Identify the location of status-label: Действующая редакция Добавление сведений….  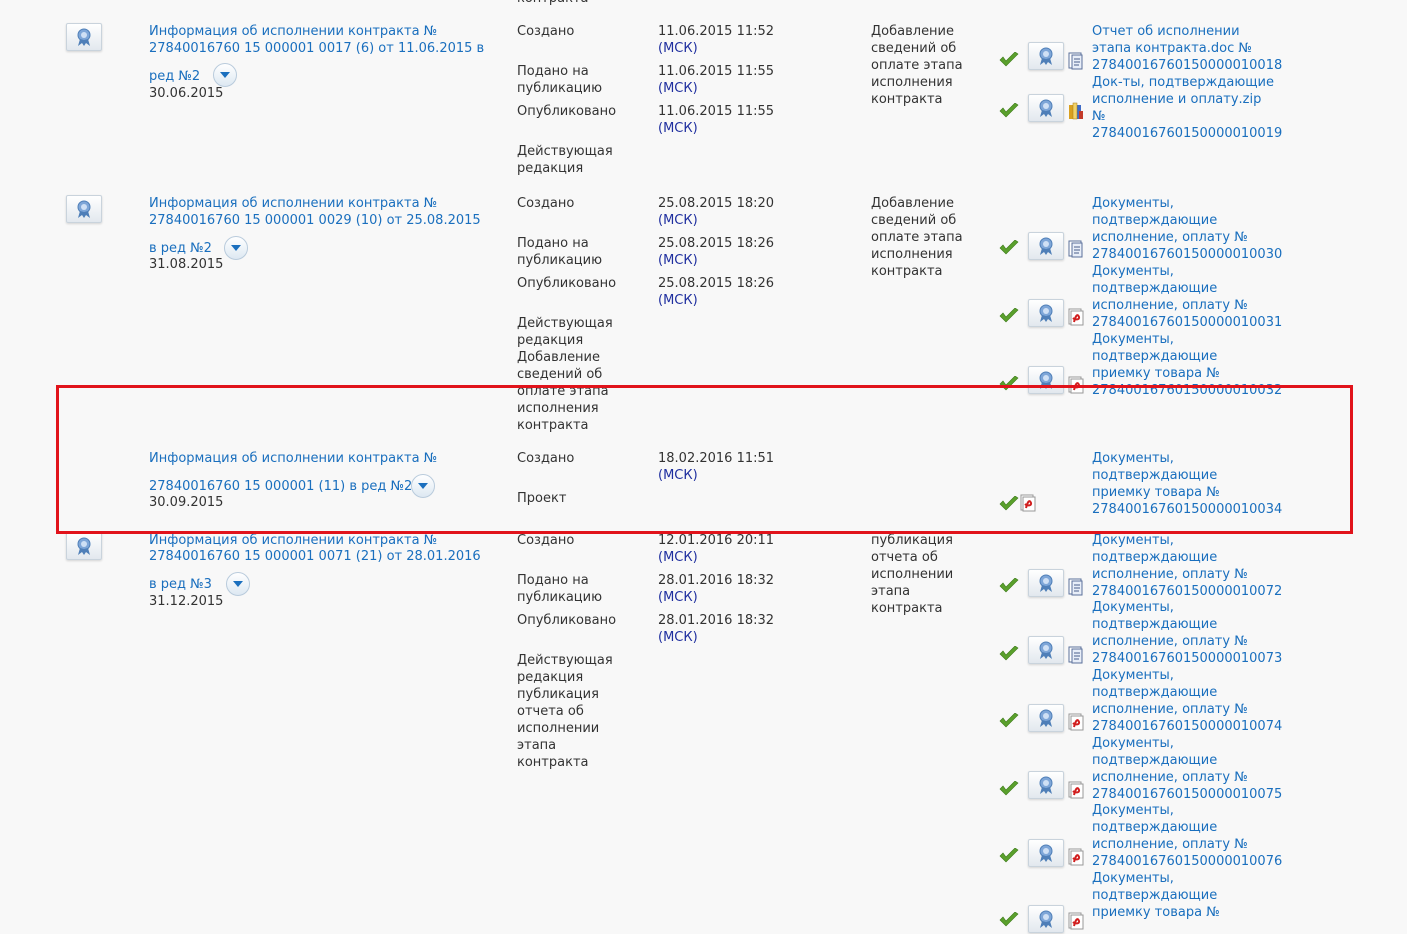
(565, 374).